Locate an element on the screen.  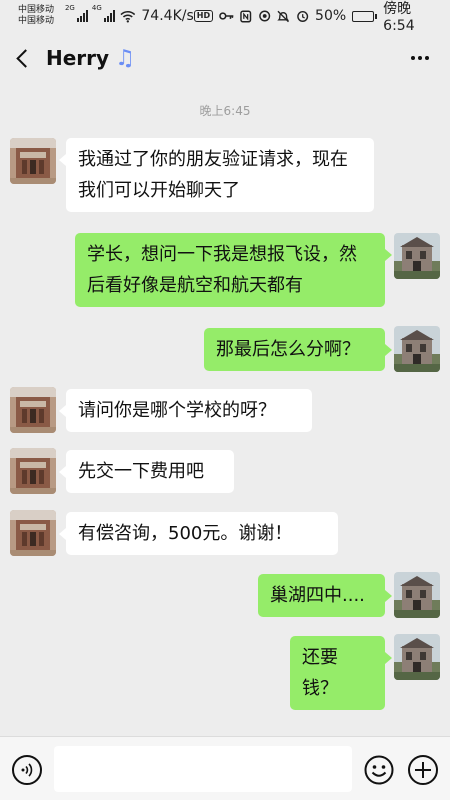
network-type-2: 4G is located at coordinates (96, 8).